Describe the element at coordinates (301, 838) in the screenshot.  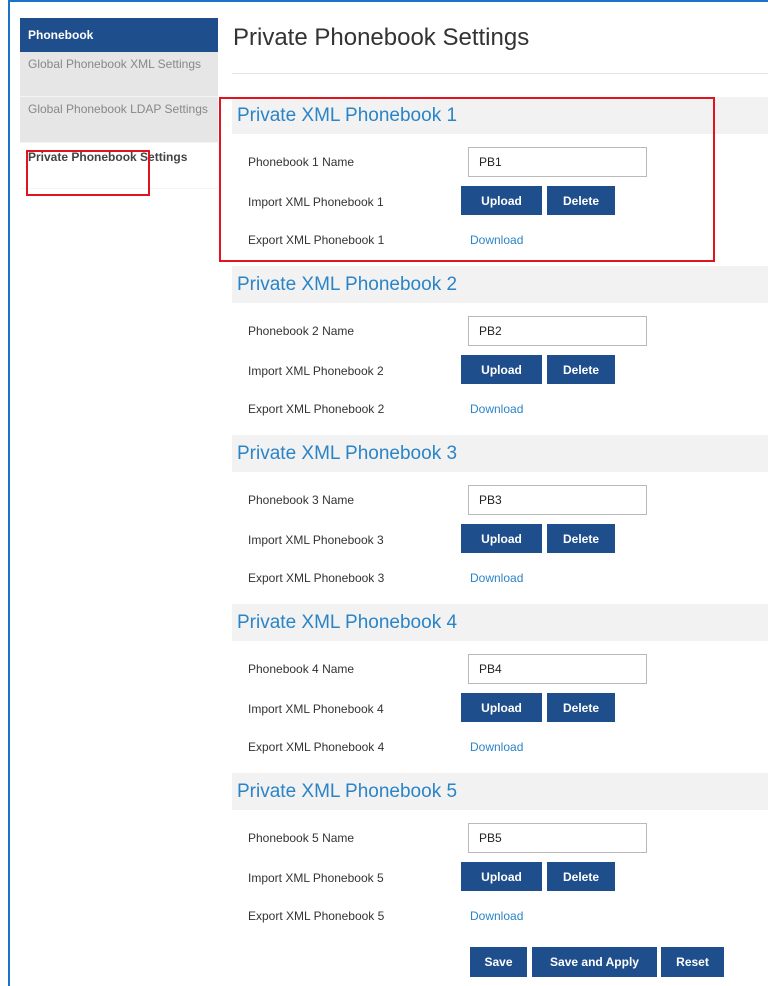
I see `phonebook-name-label: Phonebook 5 Name` at that location.